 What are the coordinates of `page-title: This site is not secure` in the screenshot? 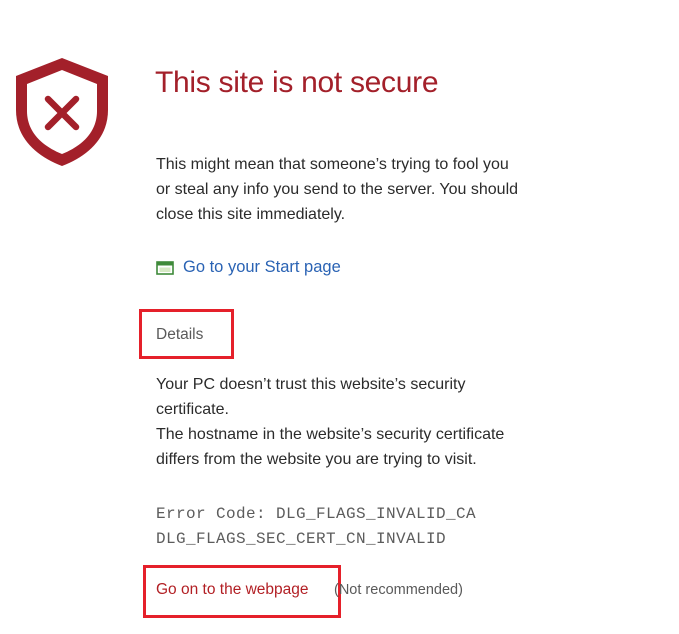 It's located at (297, 82).